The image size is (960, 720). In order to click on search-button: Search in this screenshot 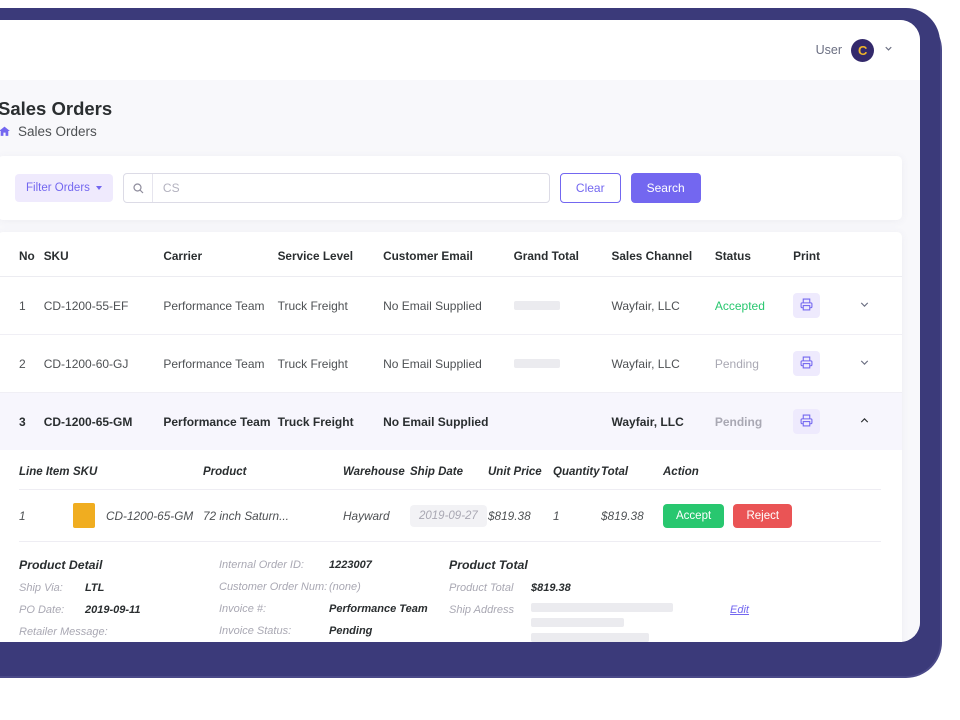, I will do `click(665, 188)`.